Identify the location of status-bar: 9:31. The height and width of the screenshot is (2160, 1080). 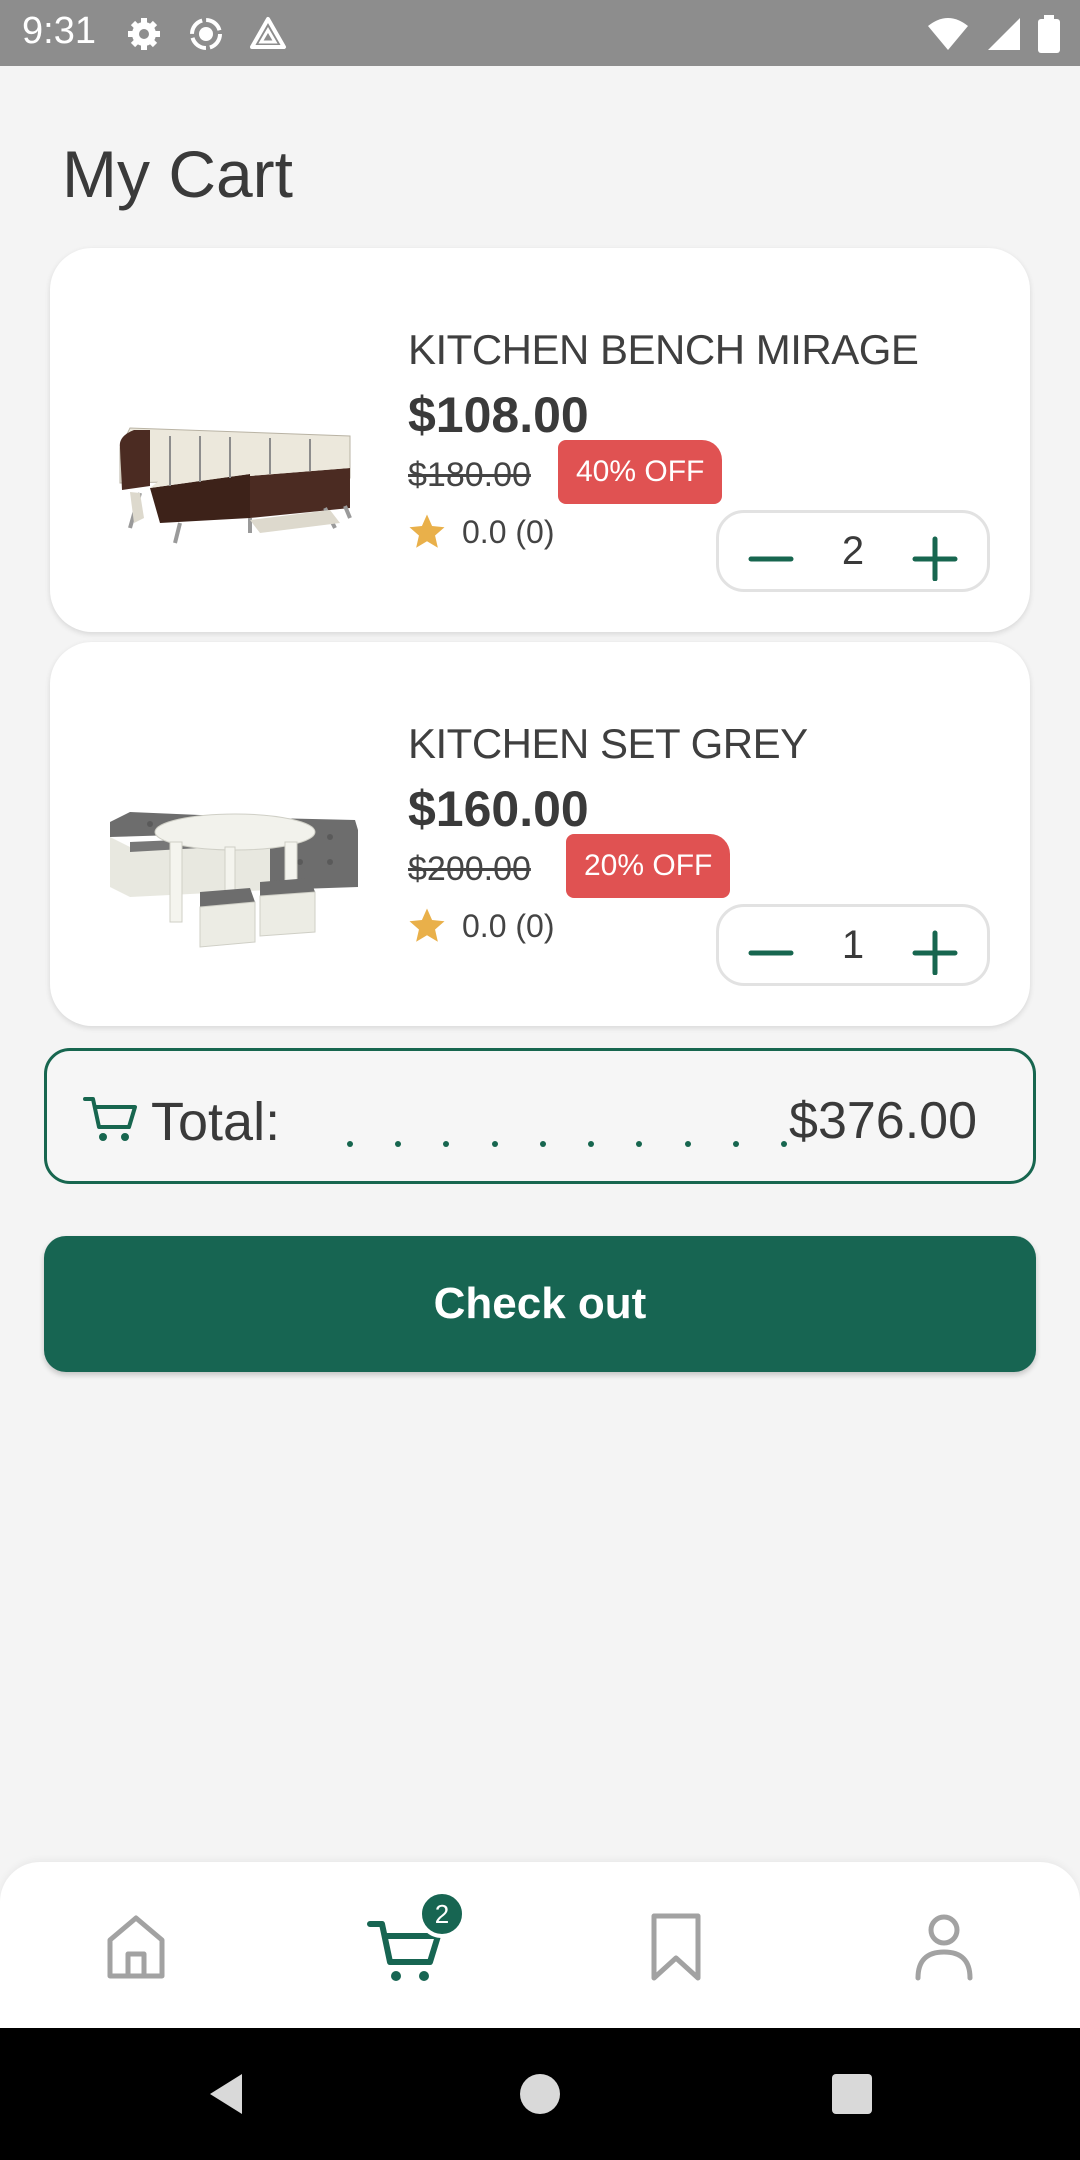
(540, 33).